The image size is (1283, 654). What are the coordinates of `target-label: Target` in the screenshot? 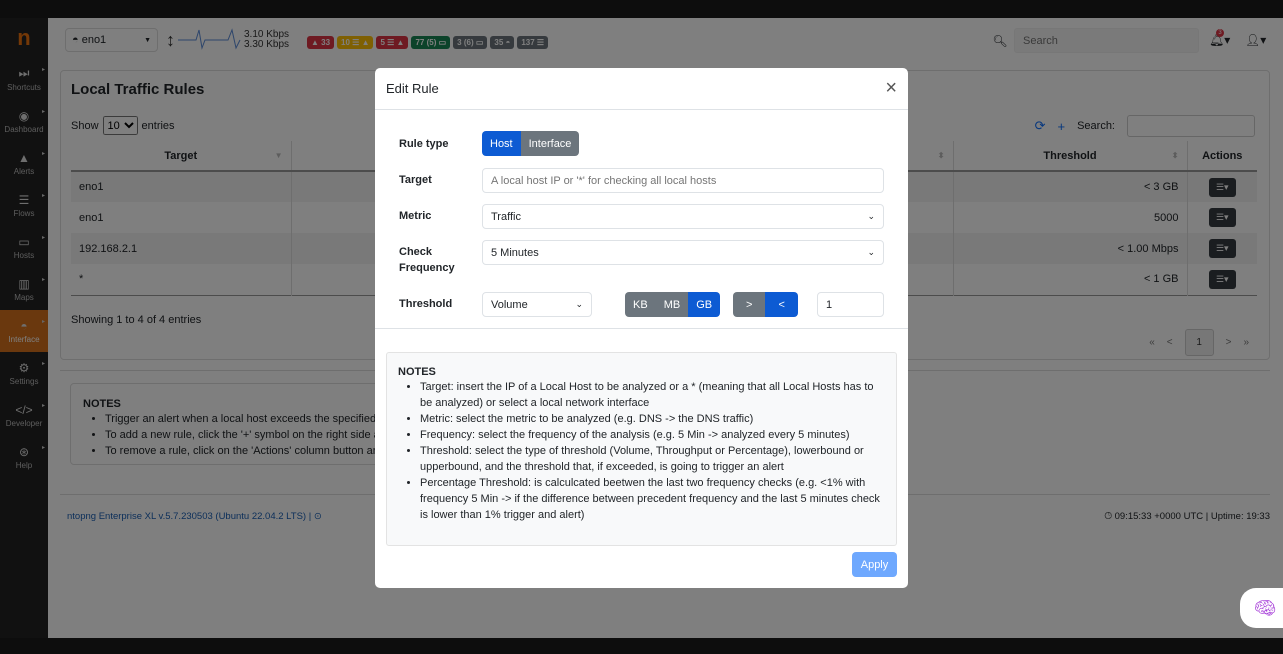 It's located at (415, 180).